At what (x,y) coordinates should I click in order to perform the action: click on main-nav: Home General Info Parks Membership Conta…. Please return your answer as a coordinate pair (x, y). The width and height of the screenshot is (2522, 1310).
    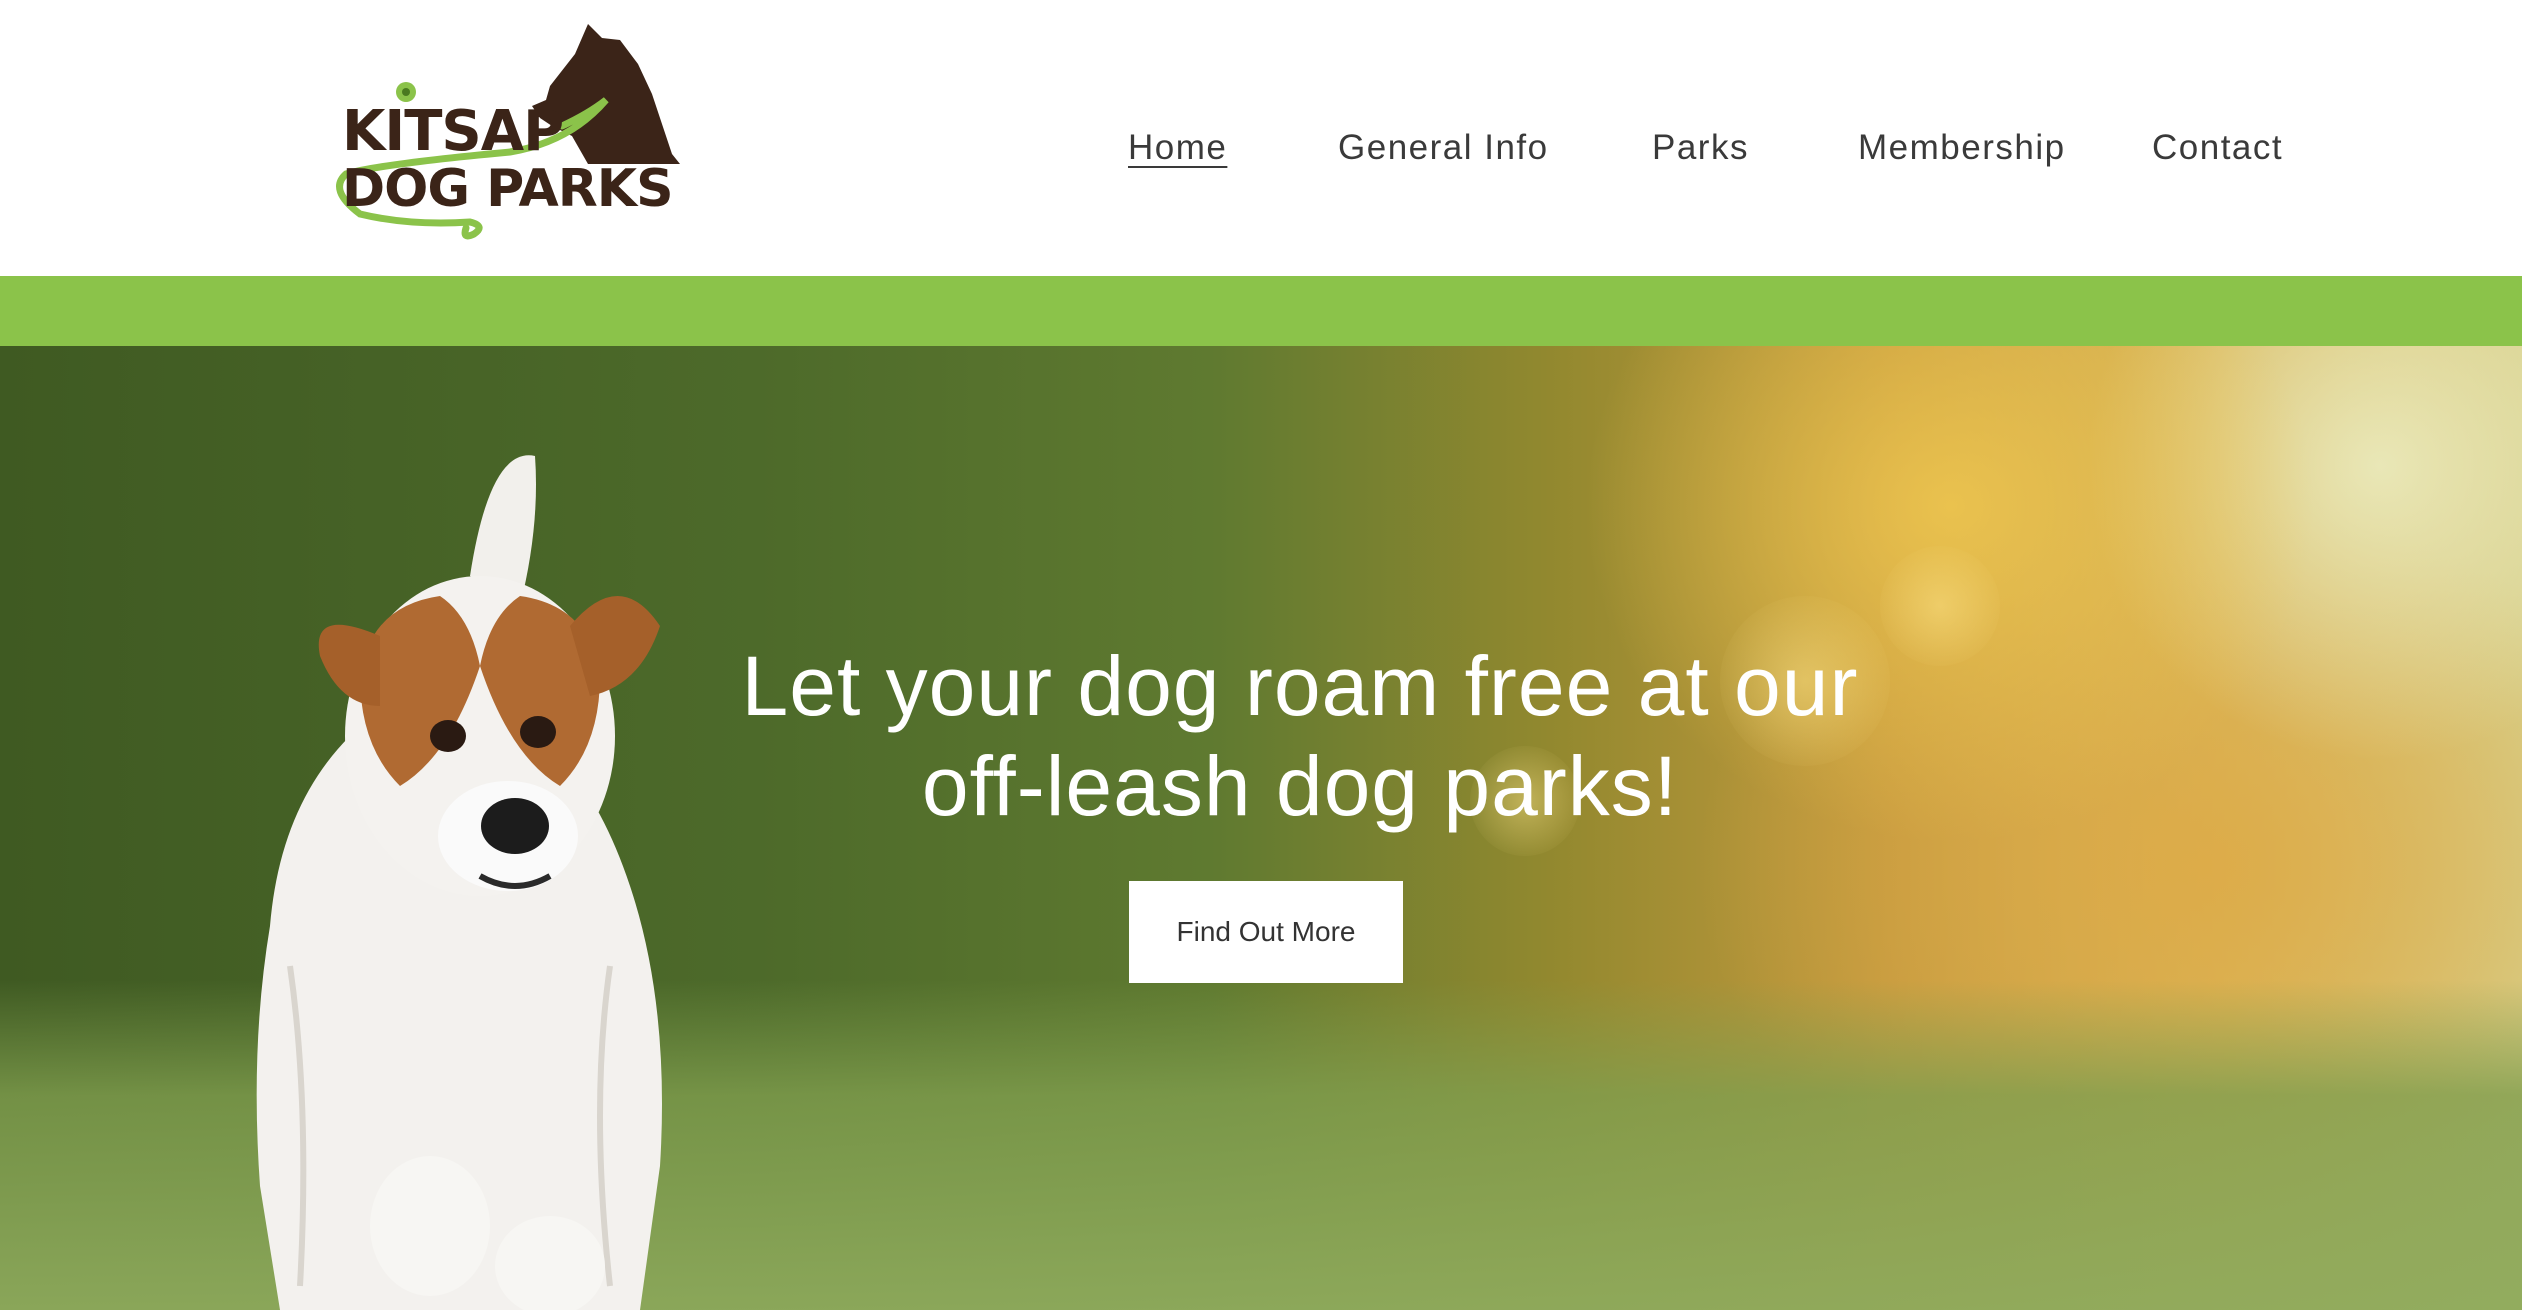
    Looking at the image, I should click on (1261, 153).